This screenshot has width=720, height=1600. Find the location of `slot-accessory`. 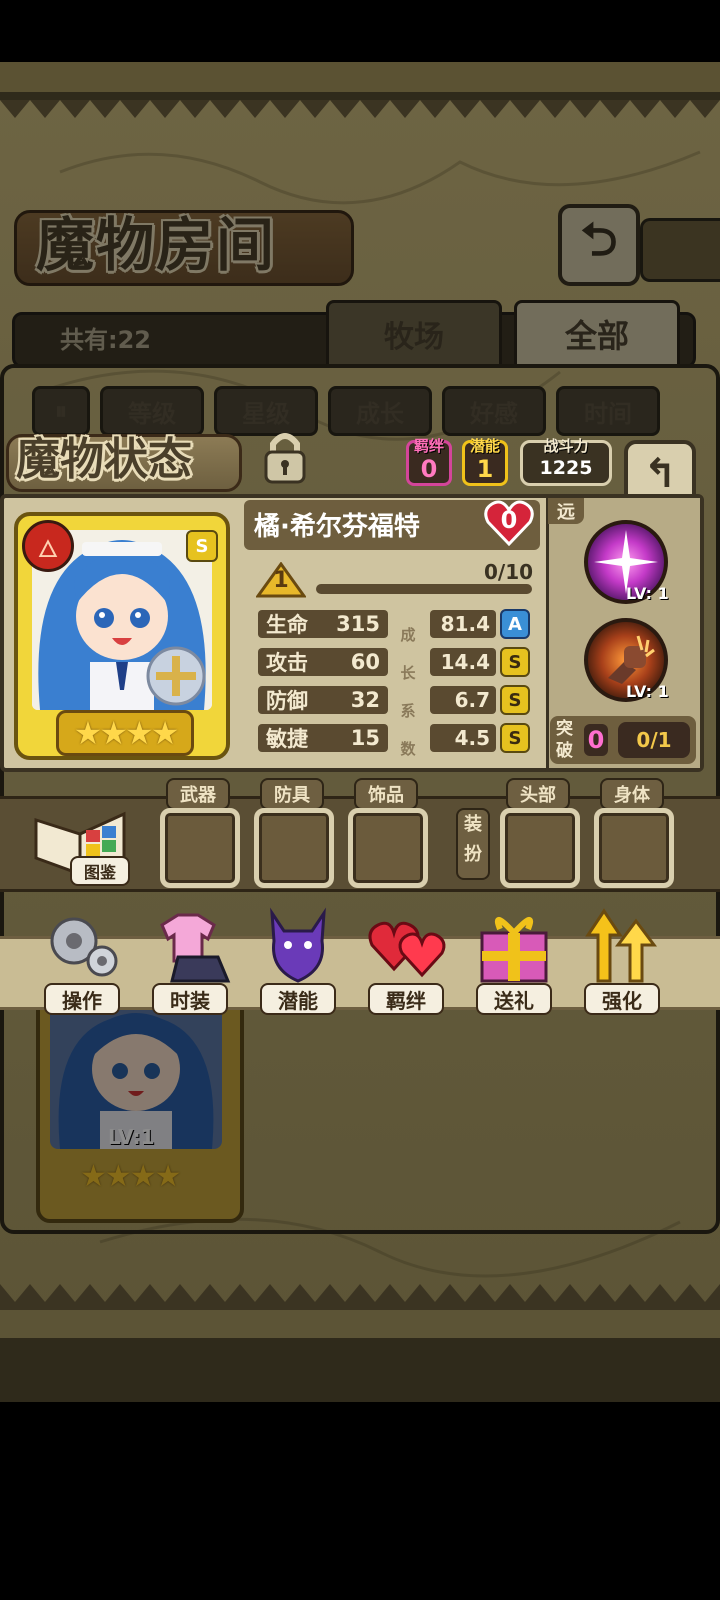

slot-accessory is located at coordinates (388, 848).